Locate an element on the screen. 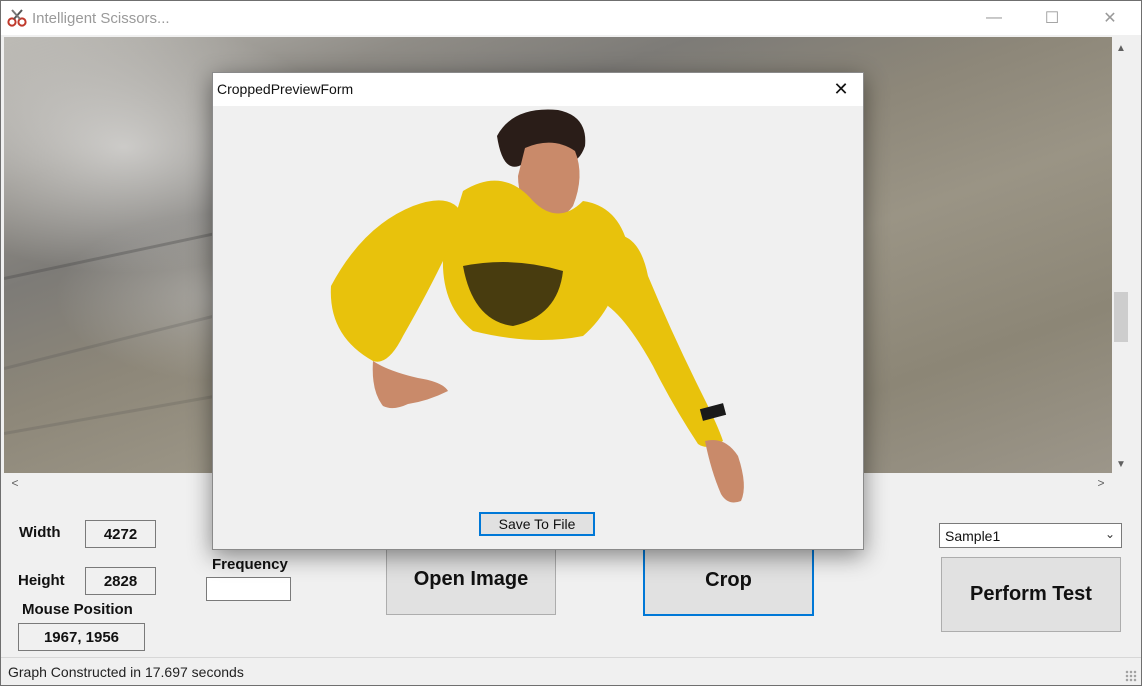  vertical-scrollbar: ▲ ▼ is located at coordinates (1121, 255).